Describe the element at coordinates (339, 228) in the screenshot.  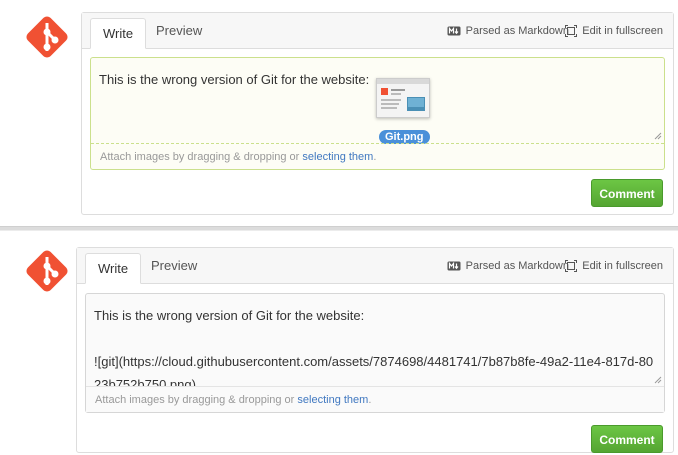
I see `section-divider` at that location.